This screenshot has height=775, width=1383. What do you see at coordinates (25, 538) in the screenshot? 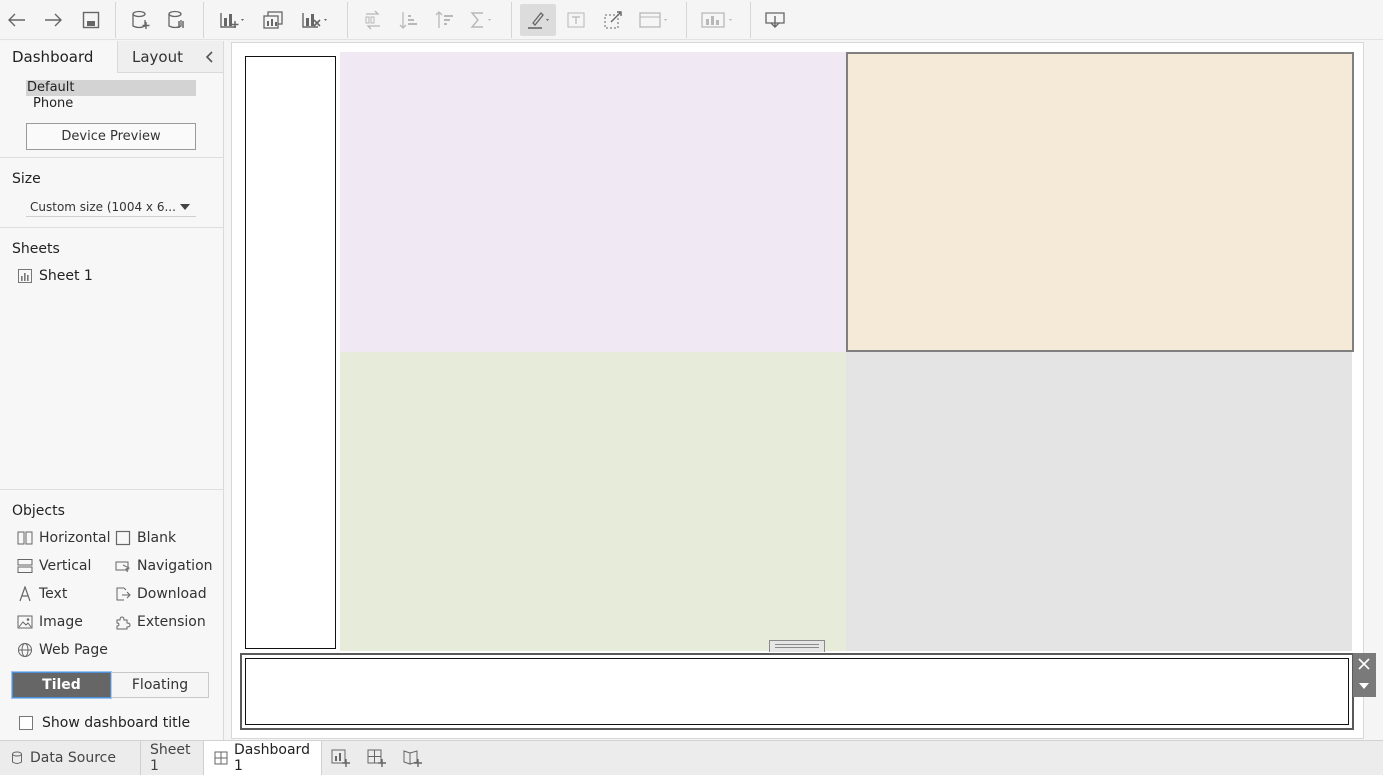
I see `horizontal-container-icon` at bounding box center [25, 538].